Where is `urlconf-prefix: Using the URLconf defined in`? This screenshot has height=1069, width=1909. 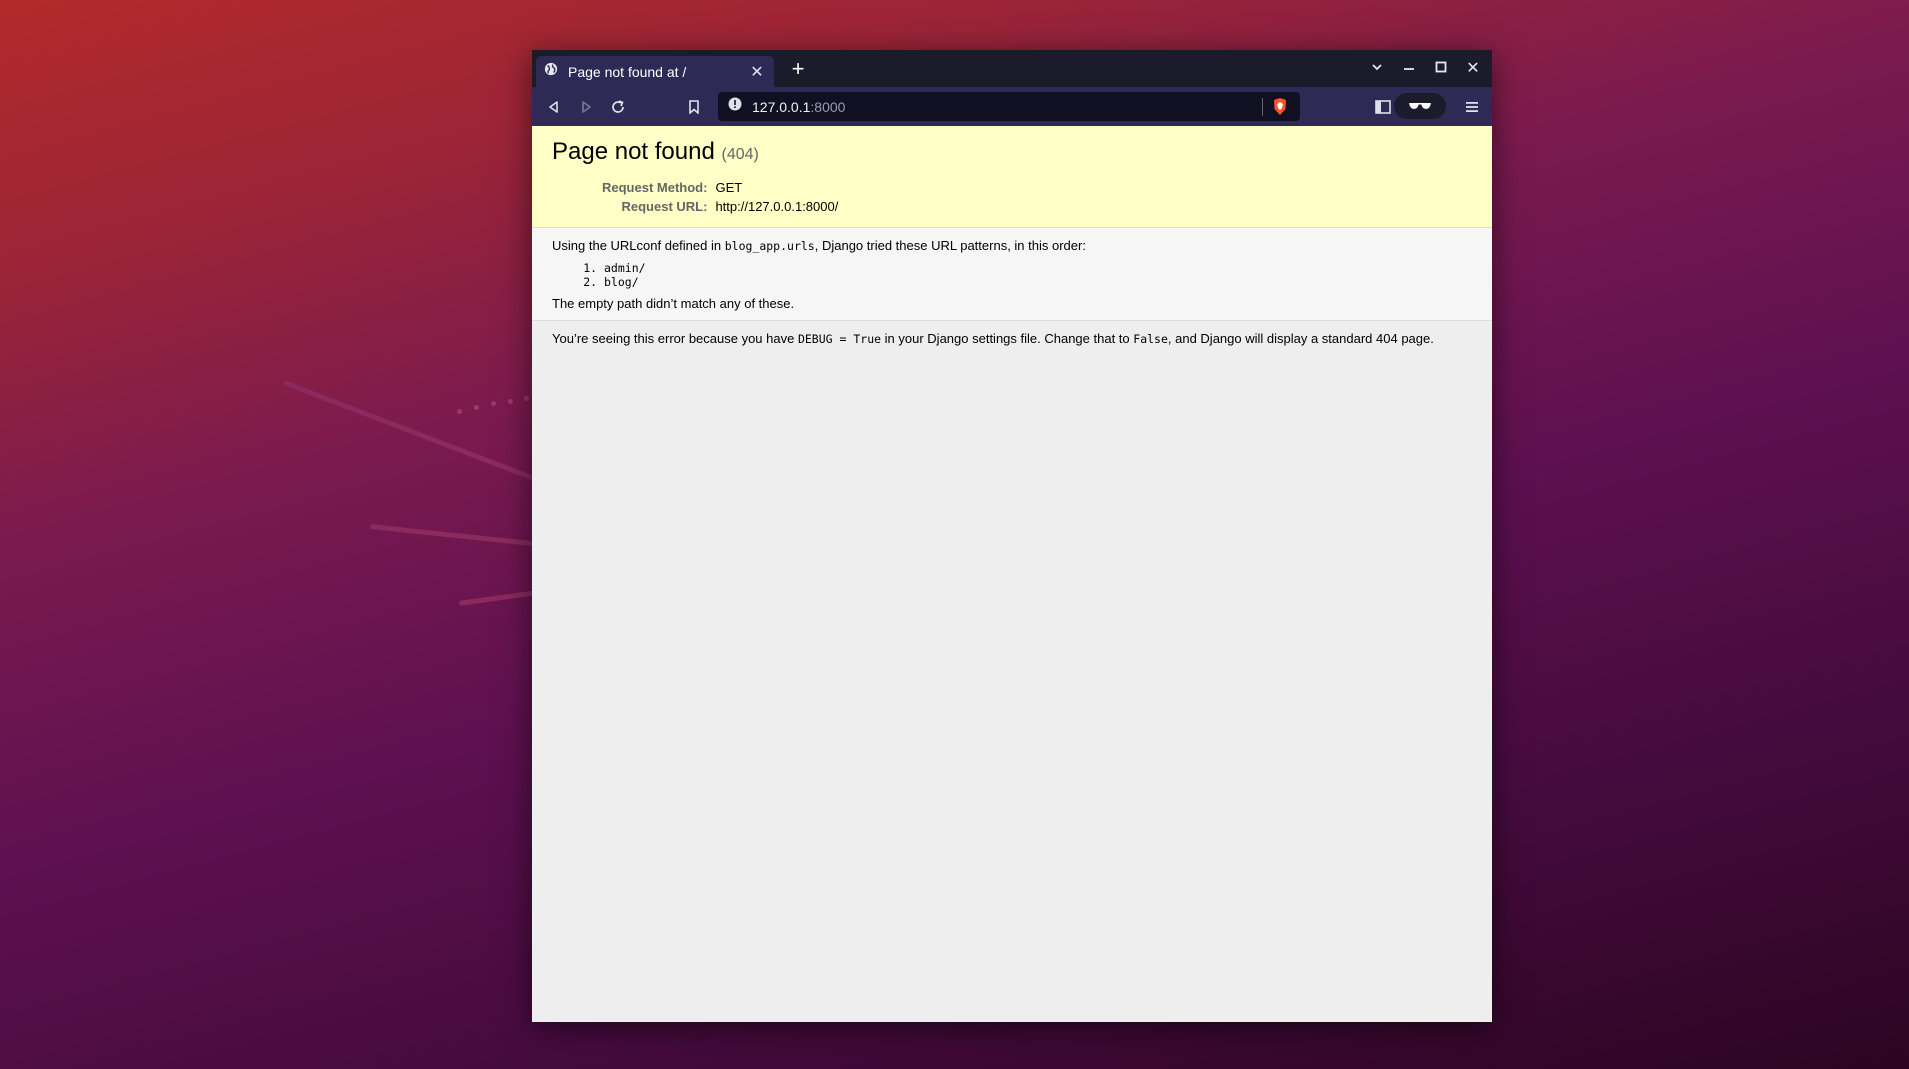
urlconf-prefix: Using the URLconf defined in is located at coordinates (638, 245).